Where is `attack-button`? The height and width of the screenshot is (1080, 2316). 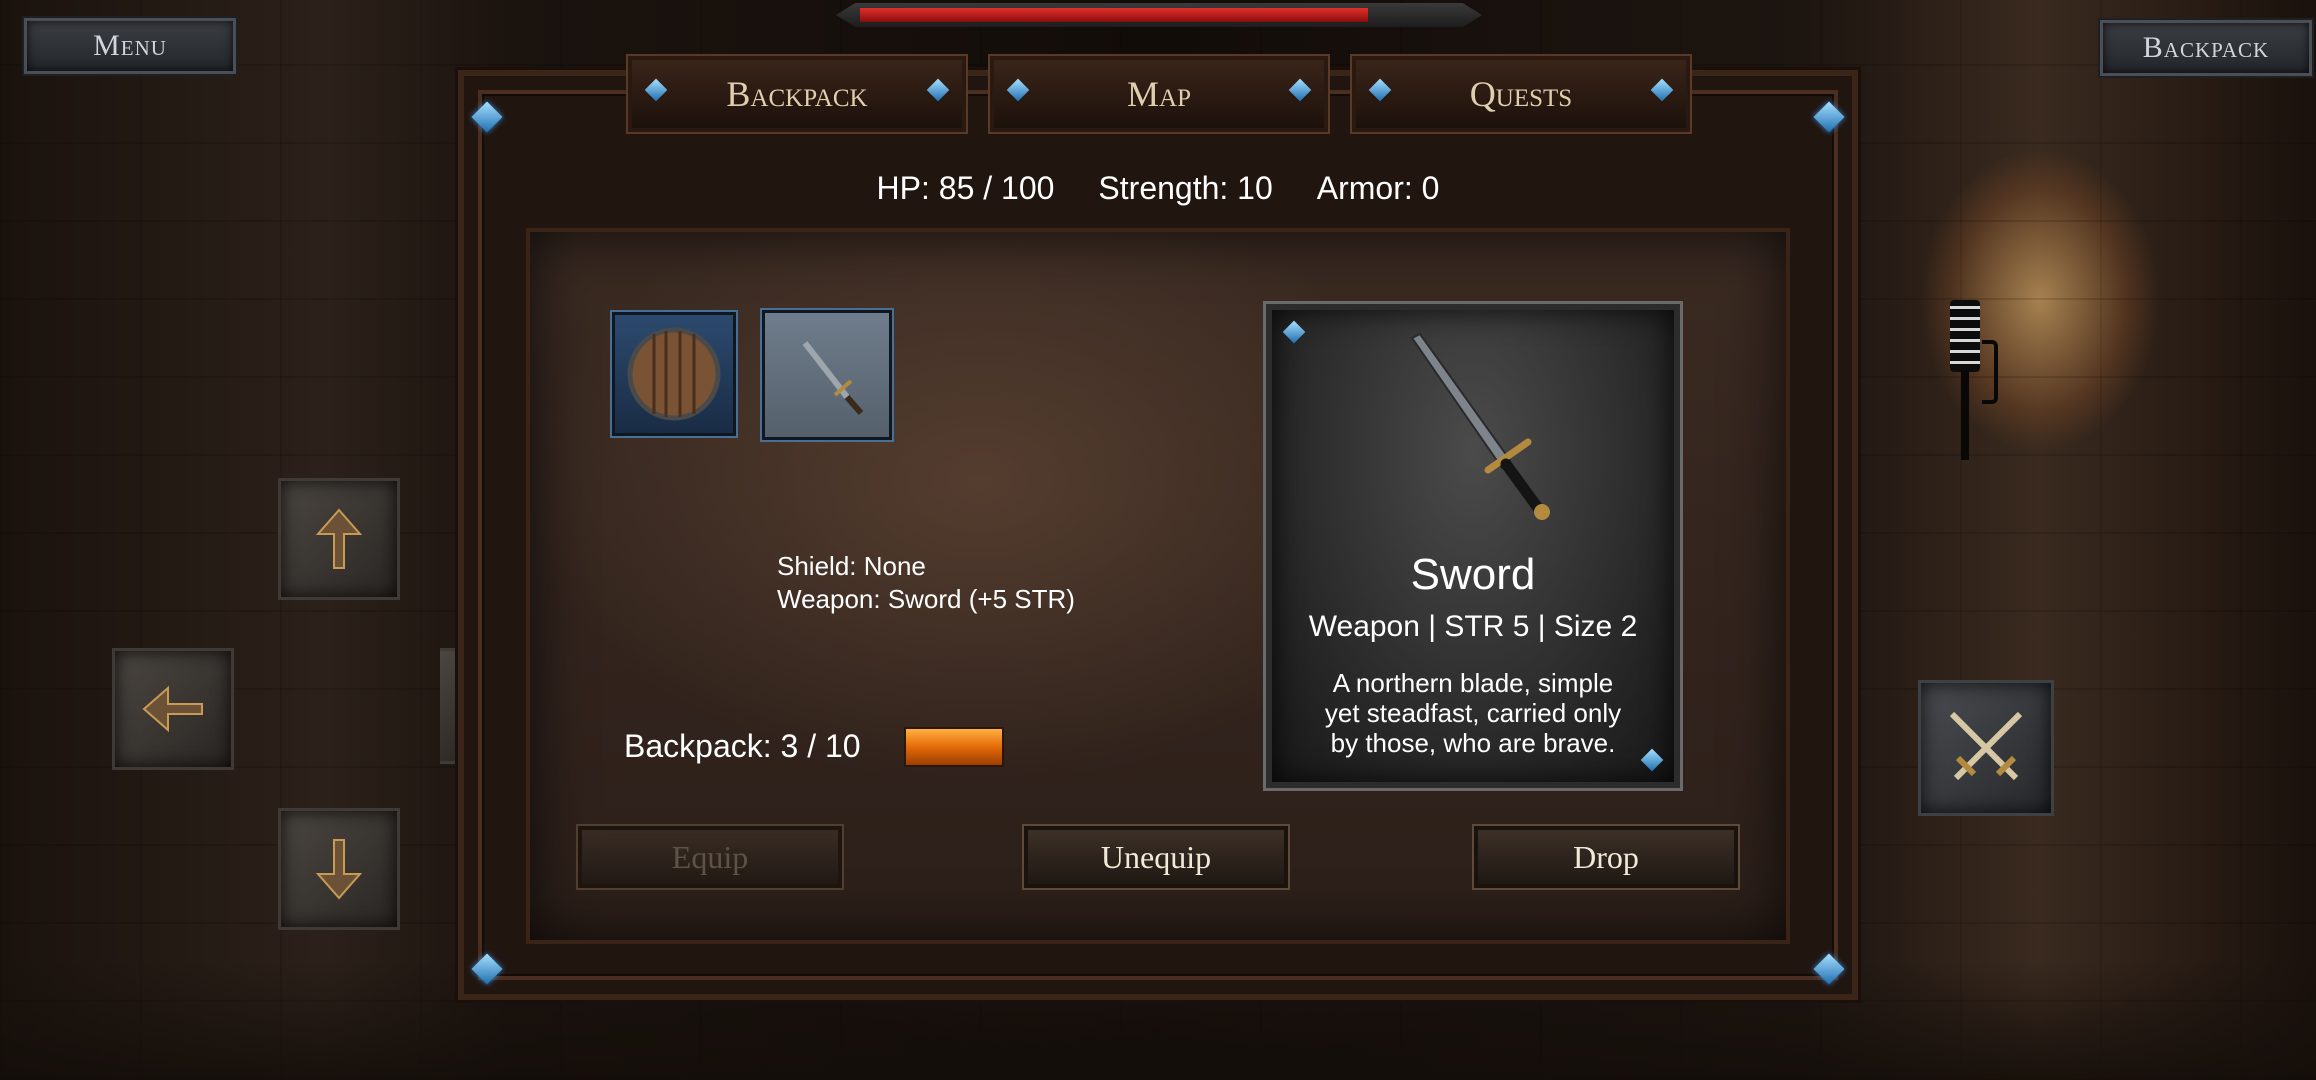
attack-button is located at coordinates (1986, 748).